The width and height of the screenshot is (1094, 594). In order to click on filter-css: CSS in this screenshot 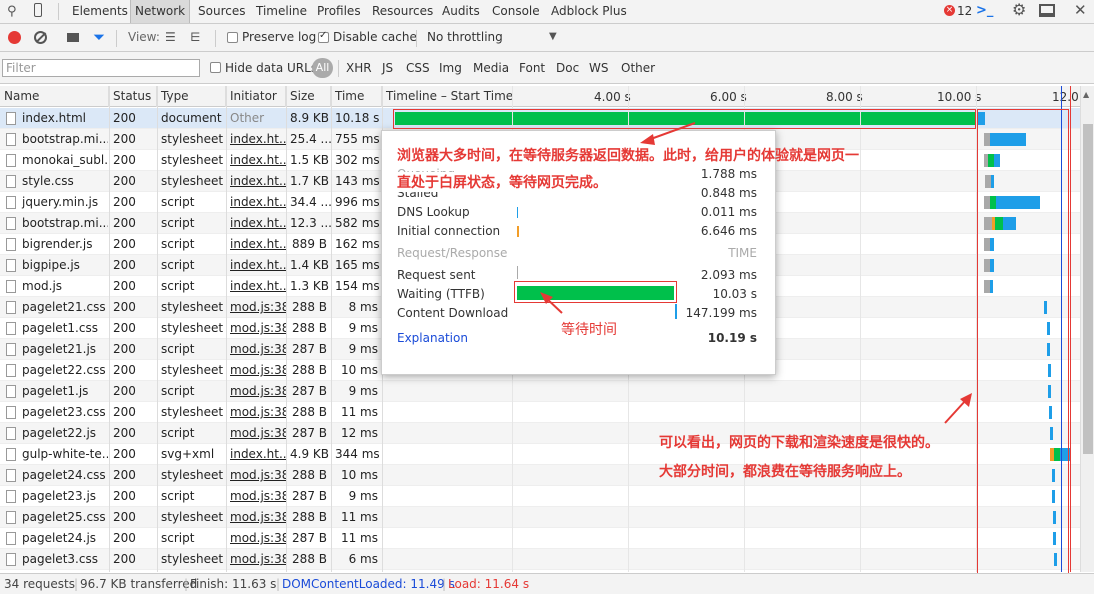, I will do `click(418, 68)`.